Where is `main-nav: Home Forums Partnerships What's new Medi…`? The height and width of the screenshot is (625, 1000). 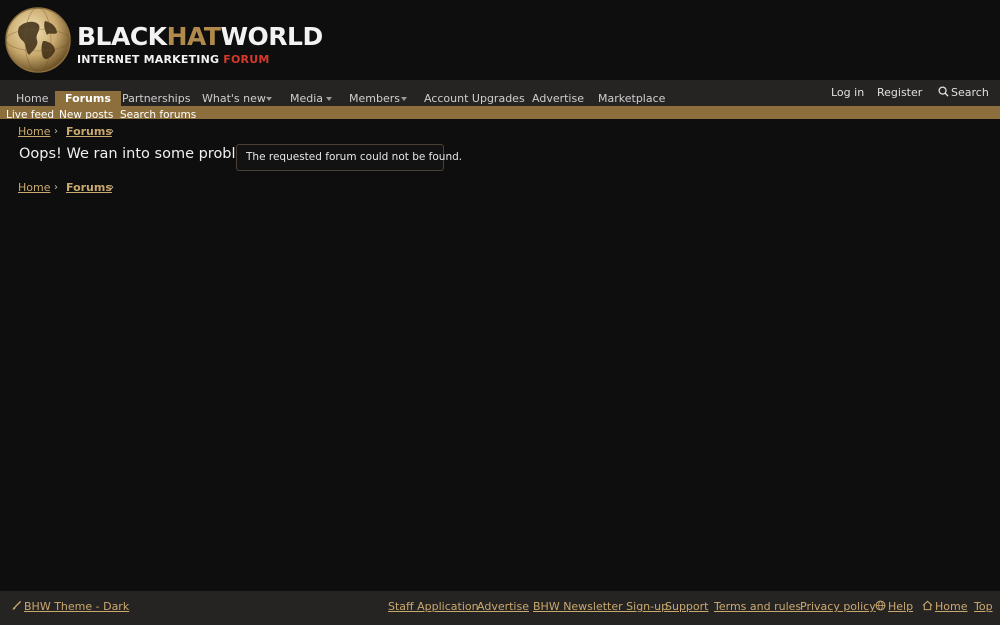 main-nav: Home Forums Partnerships What's new Medi… is located at coordinates (500, 93).